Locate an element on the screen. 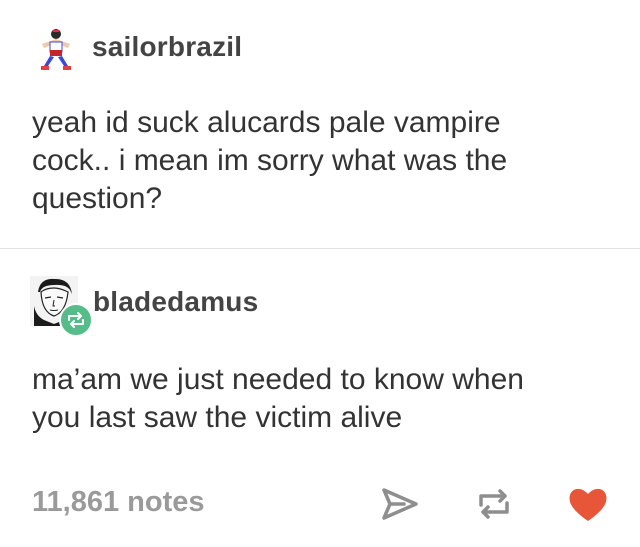 The width and height of the screenshot is (640, 547). reblog-badge is located at coordinates (76, 320).